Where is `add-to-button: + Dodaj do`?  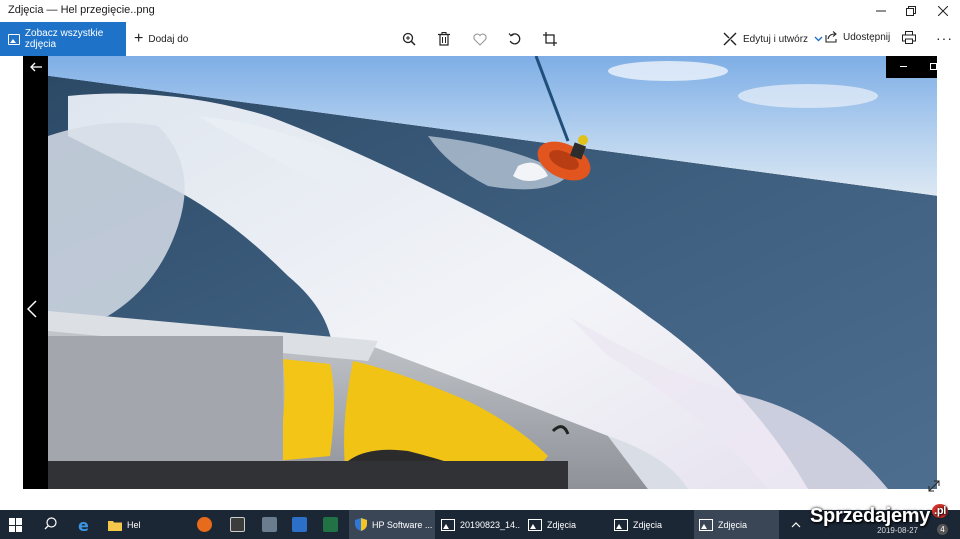
add-to-button: + Dodaj do is located at coordinates (161, 39).